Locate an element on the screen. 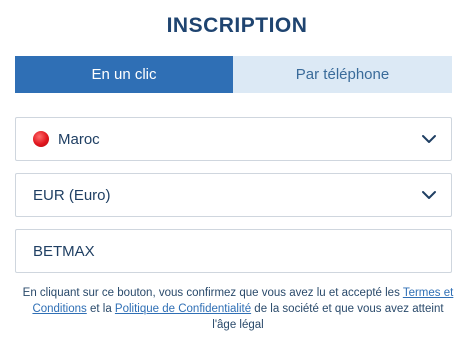 This screenshot has height=341, width=474. privacy-link: Politique de Confidentialité is located at coordinates (183, 309).